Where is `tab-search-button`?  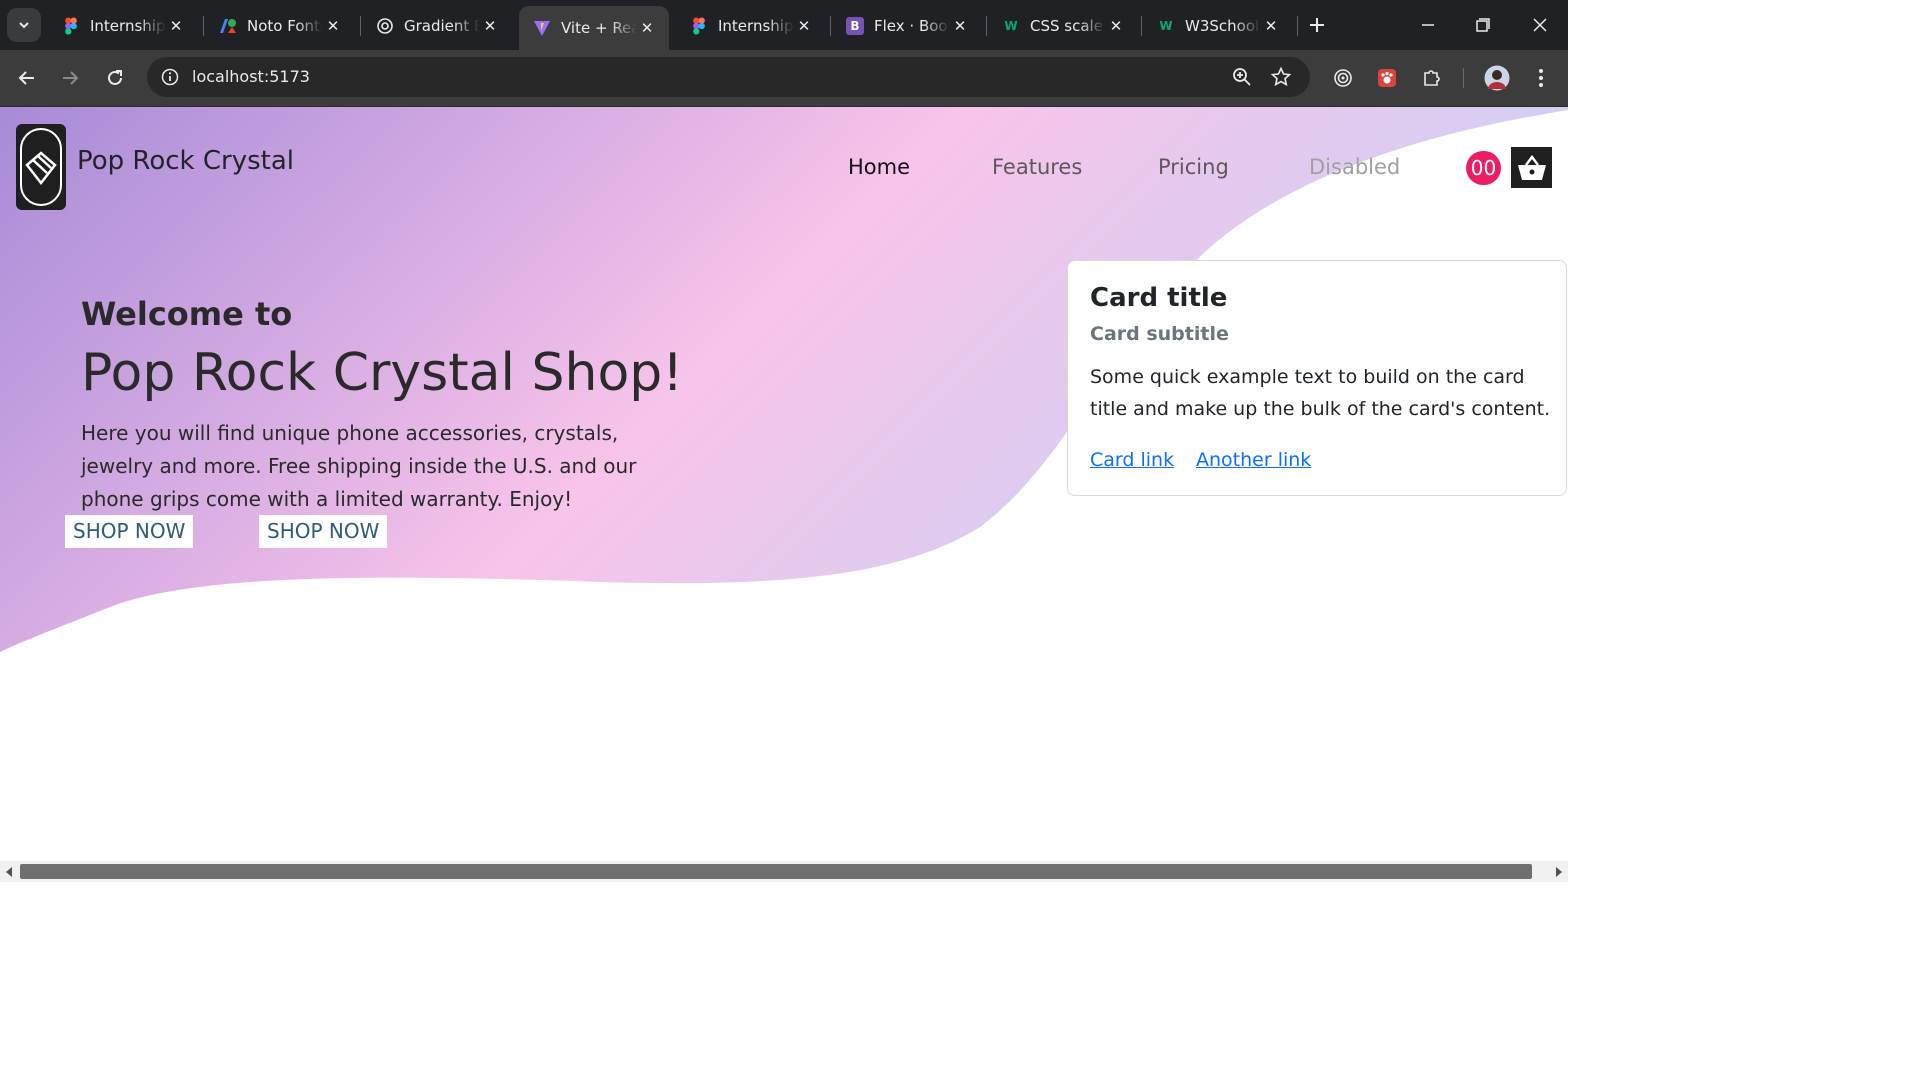
tab-search-button is located at coordinates (24, 25).